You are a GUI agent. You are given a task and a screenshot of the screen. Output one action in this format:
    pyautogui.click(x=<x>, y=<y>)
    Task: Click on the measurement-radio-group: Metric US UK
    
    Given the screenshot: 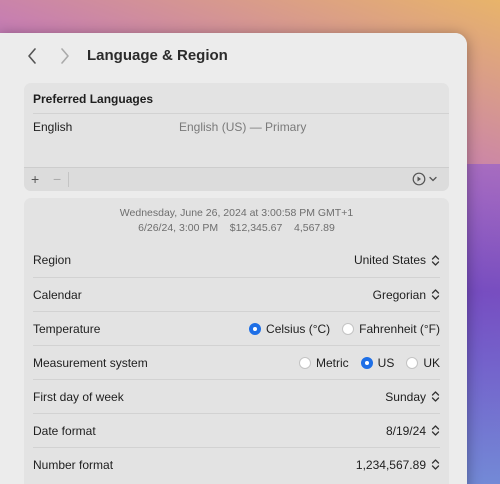 What is the action you would take?
    pyautogui.click(x=369, y=362)
    